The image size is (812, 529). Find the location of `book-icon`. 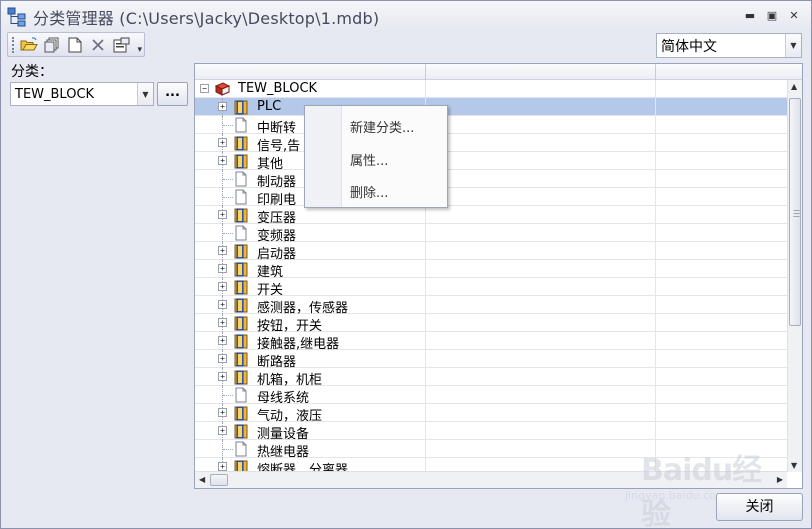

book-icon is located at coordinates (222, 89).